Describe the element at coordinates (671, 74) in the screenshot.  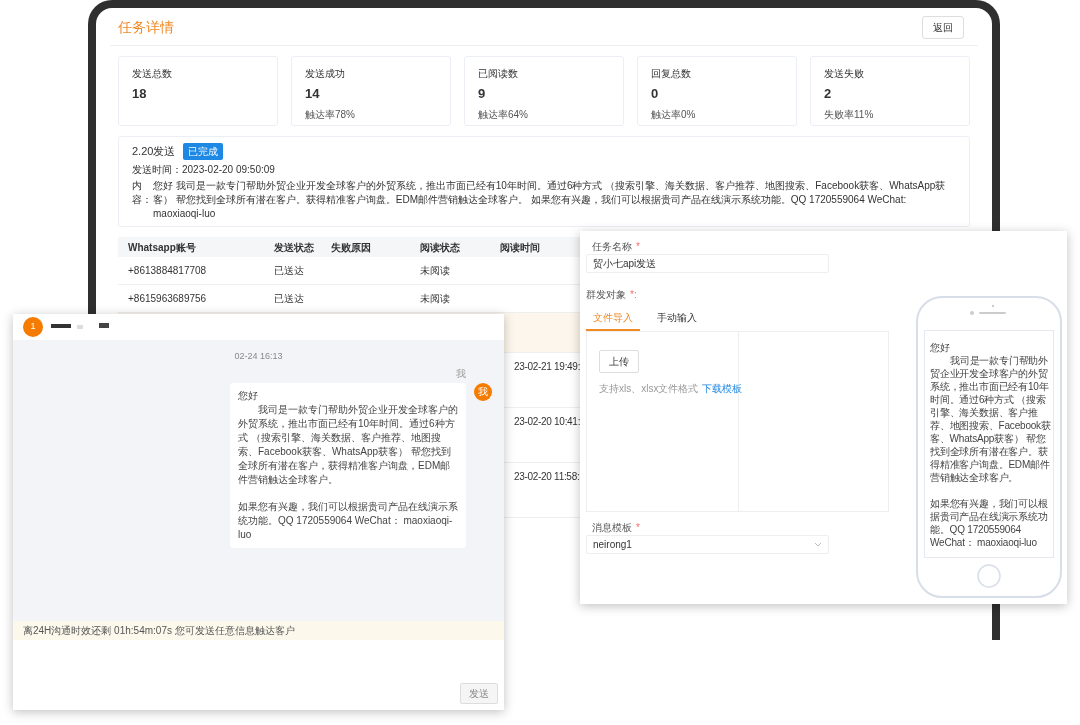
I see `stat-label: 回复总数` at that location.